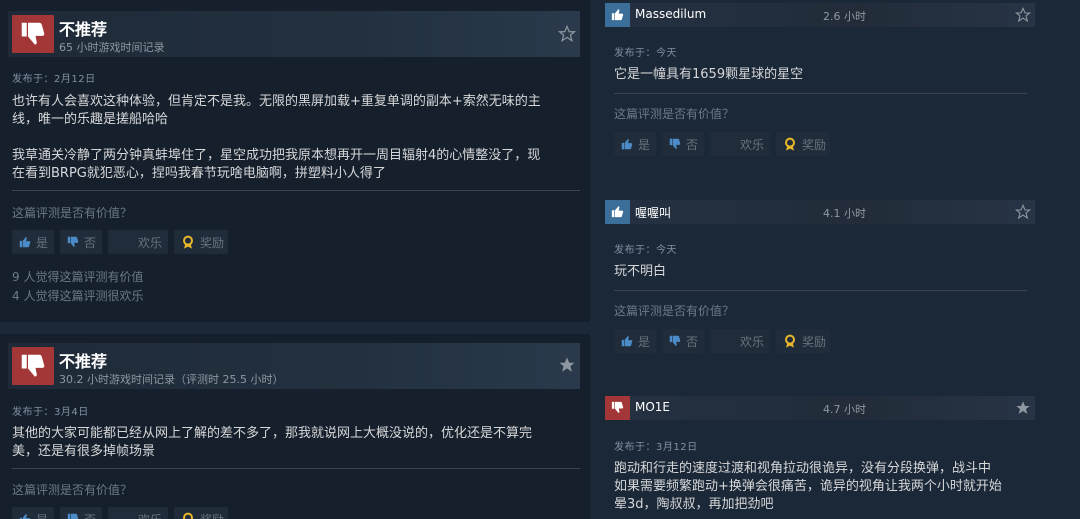 The image size is (1080, 519). I want to click on playtime: 4.7 小时, so click(844, 409).